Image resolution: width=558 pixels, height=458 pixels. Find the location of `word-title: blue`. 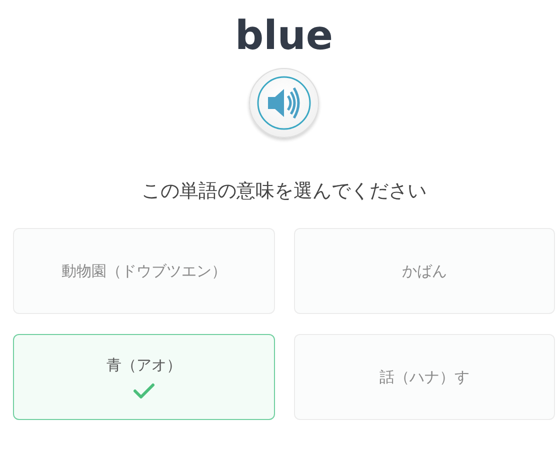

word-title: blue is located at coordinates (284, 36).